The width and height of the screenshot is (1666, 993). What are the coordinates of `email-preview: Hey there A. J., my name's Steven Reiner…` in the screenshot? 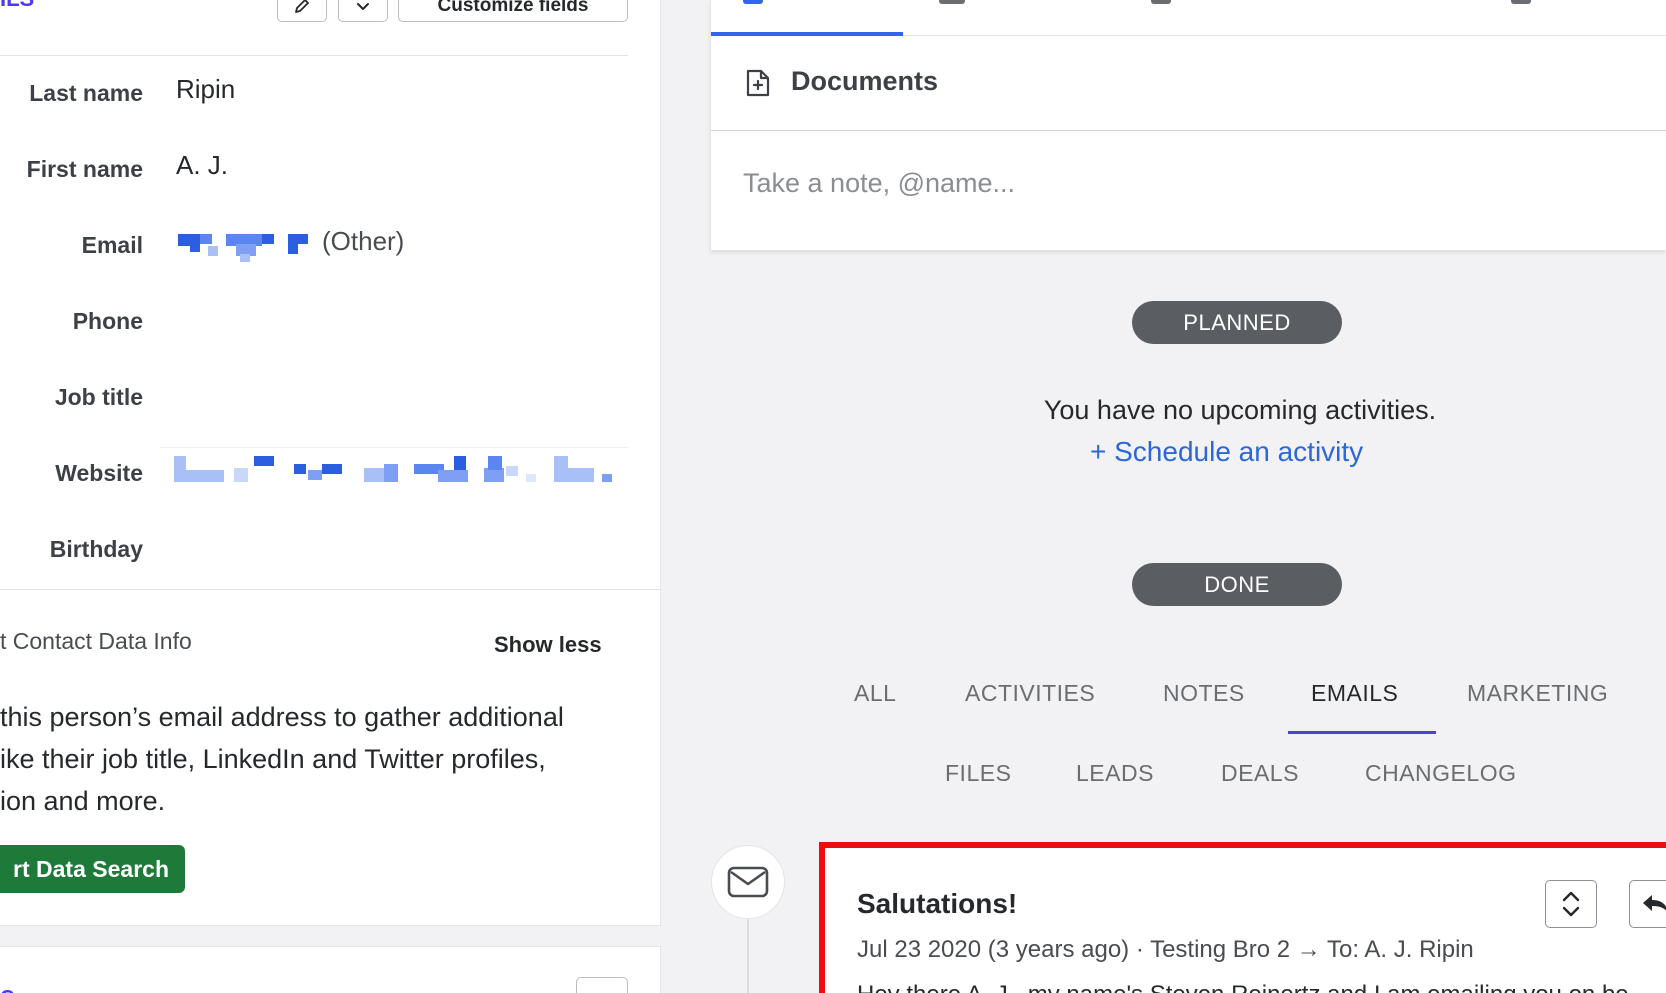 It's located at (1243, 987).